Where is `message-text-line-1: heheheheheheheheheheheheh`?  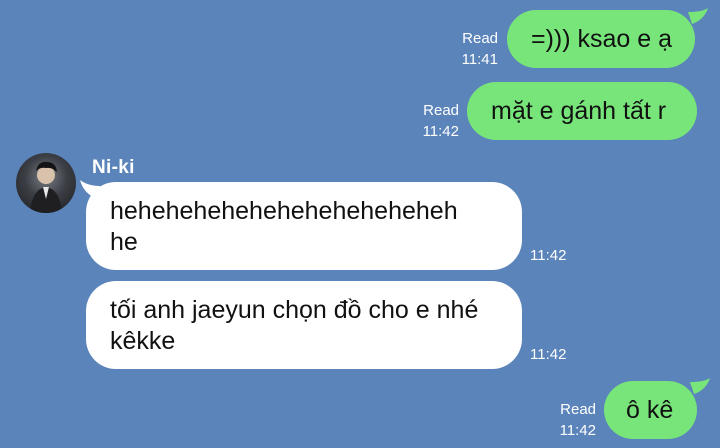
message-text-line-1: heheheheheheheheheheheheh is located at coordinates (284, 211).